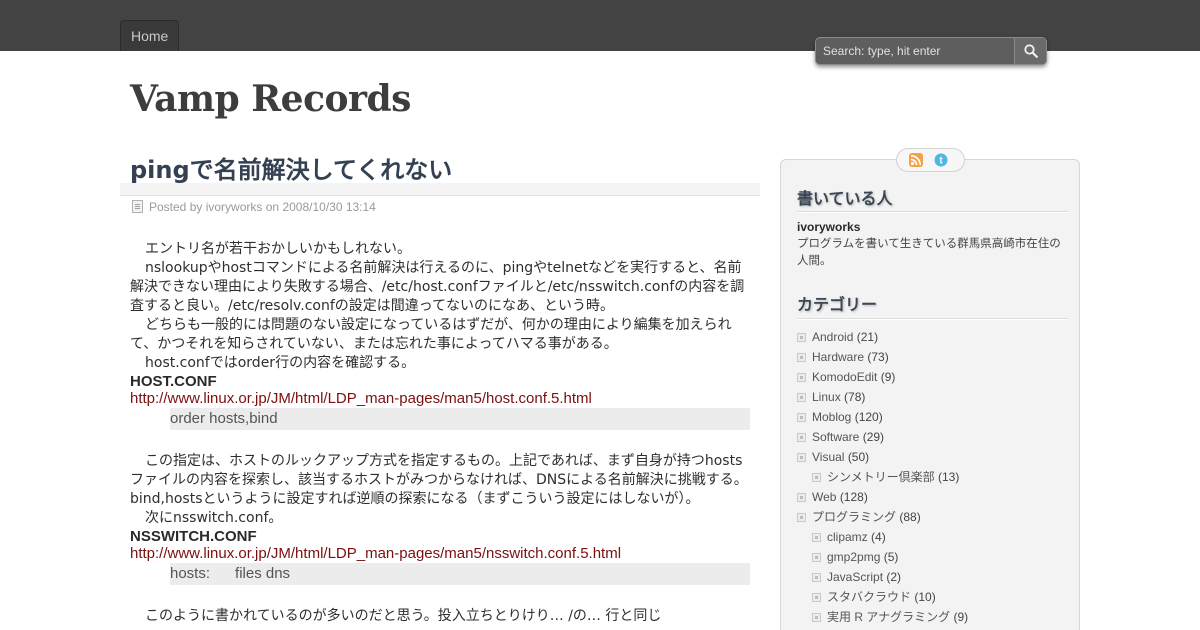 Image resolution: width=1200 pixels, height=630 pixels. Describe the element at coordinates (838, 357) in the screenshot. I see `category-link: Hardware` at that location.